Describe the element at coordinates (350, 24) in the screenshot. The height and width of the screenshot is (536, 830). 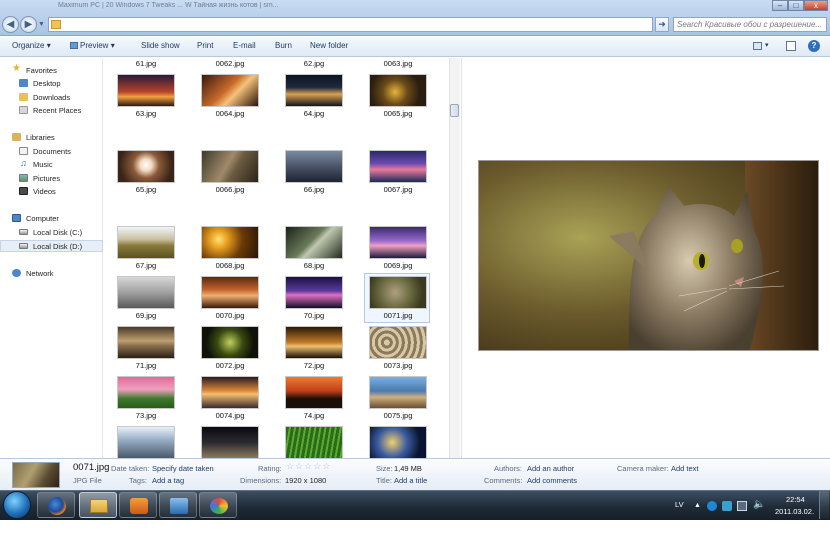
I see `address-bar` at that location.